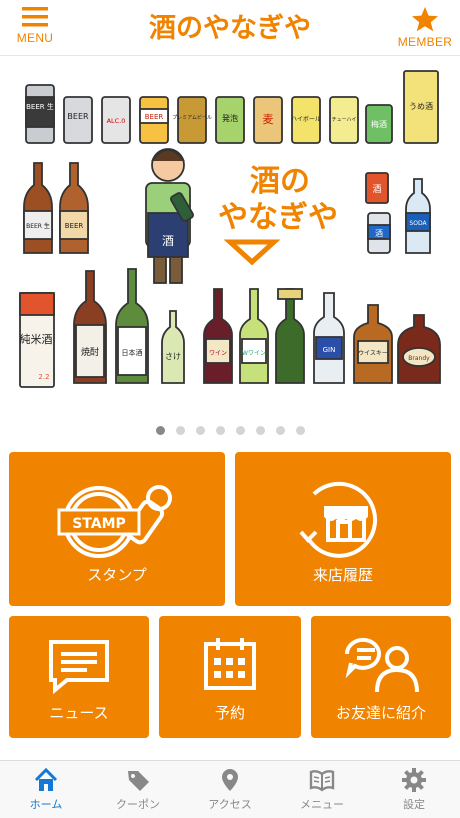  I want to click on visit-history-tile: 来店履歴, so click(343, 529).